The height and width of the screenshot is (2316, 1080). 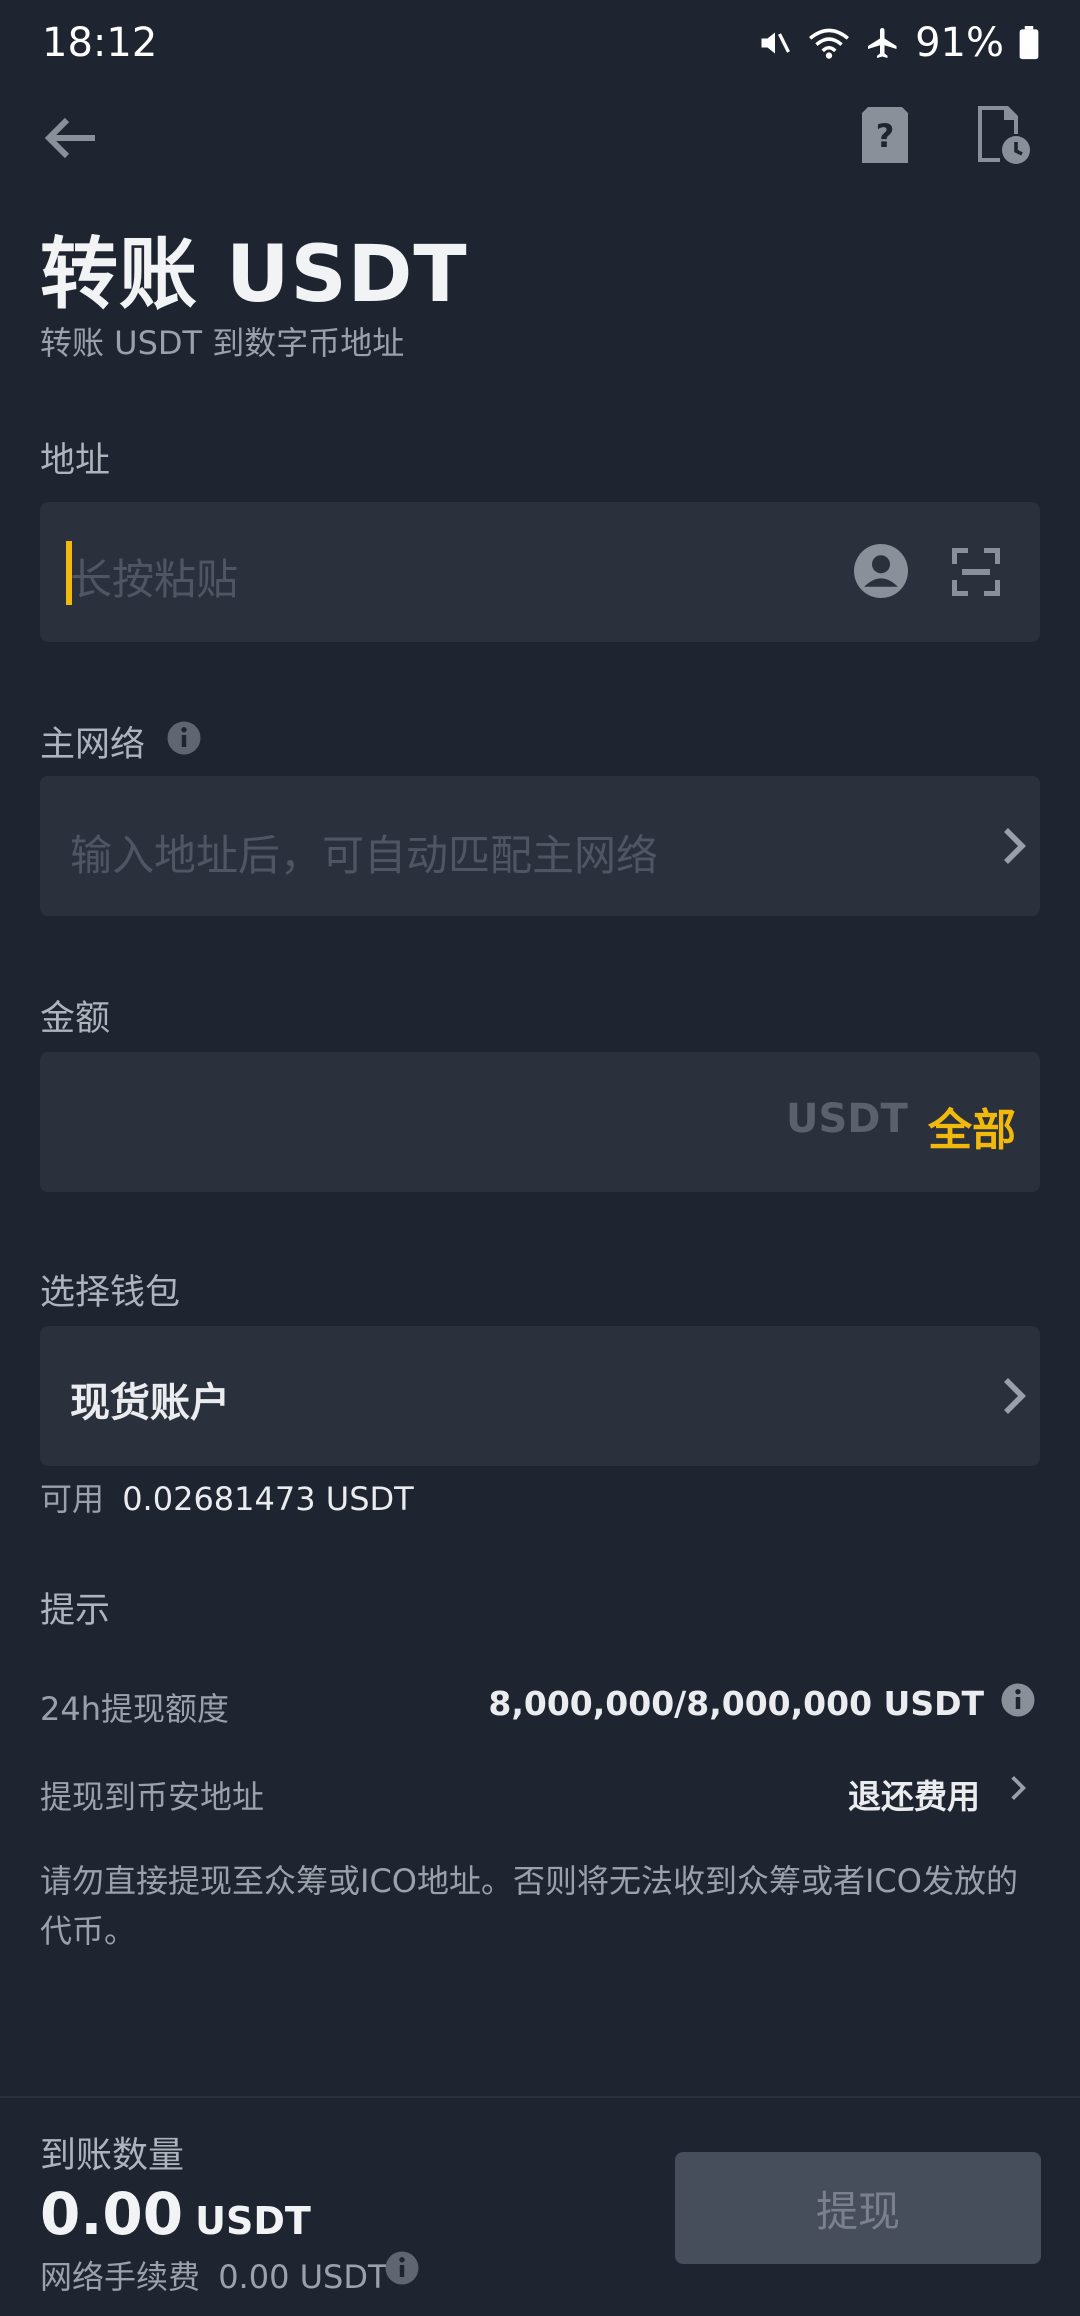 What do you see at coordinates (120, 2277) in the screenshot?
I see `fee-label: 网络手续费` at bounding box center [120, 2277].